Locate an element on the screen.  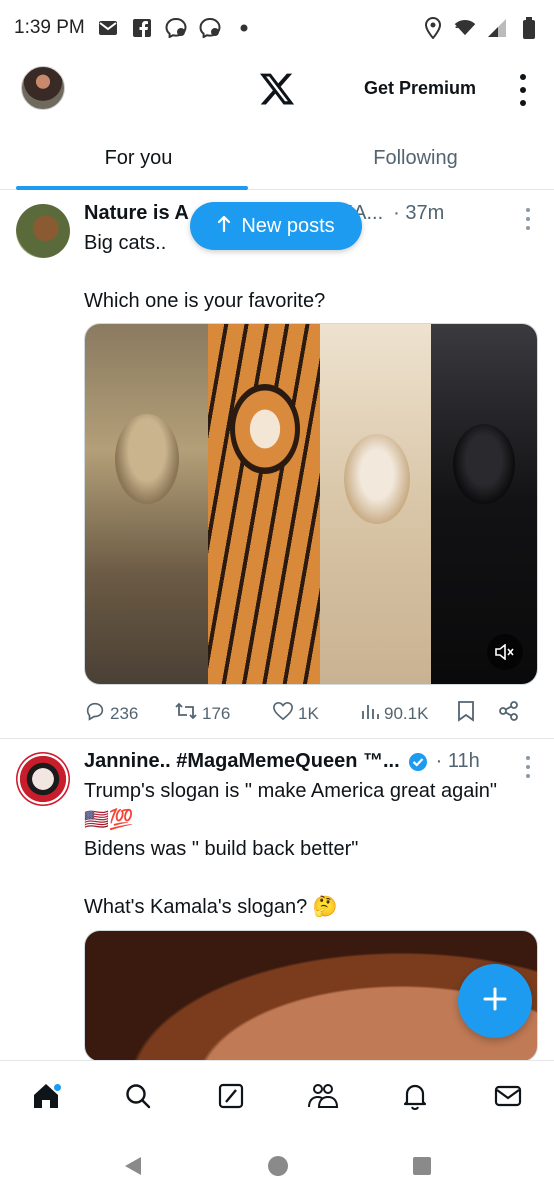
share-icon is located at coordinates (509, 713).